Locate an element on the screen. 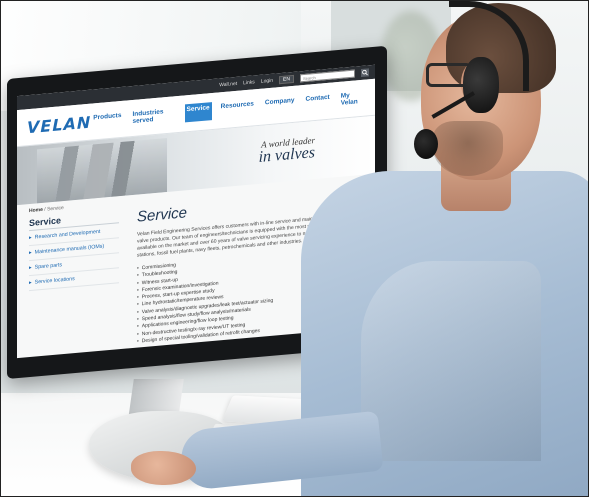 The image size is (589, 497). person-hand is located at coordinates (163, 468).